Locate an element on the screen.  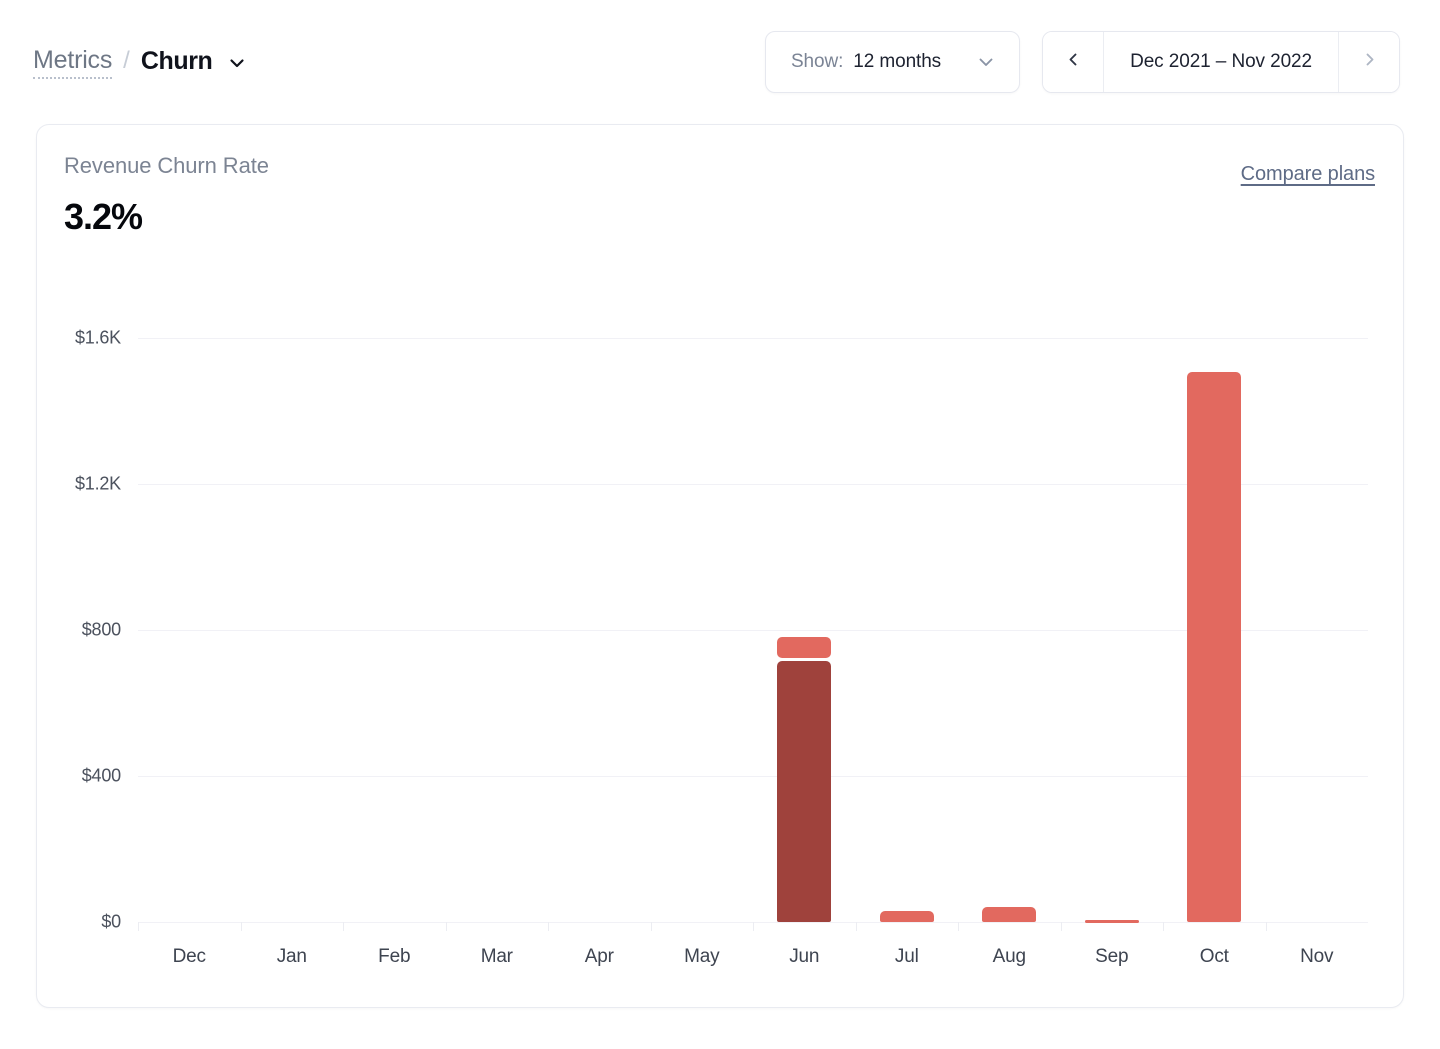
chevron-right-icon is located at coordinates (1369, 62).